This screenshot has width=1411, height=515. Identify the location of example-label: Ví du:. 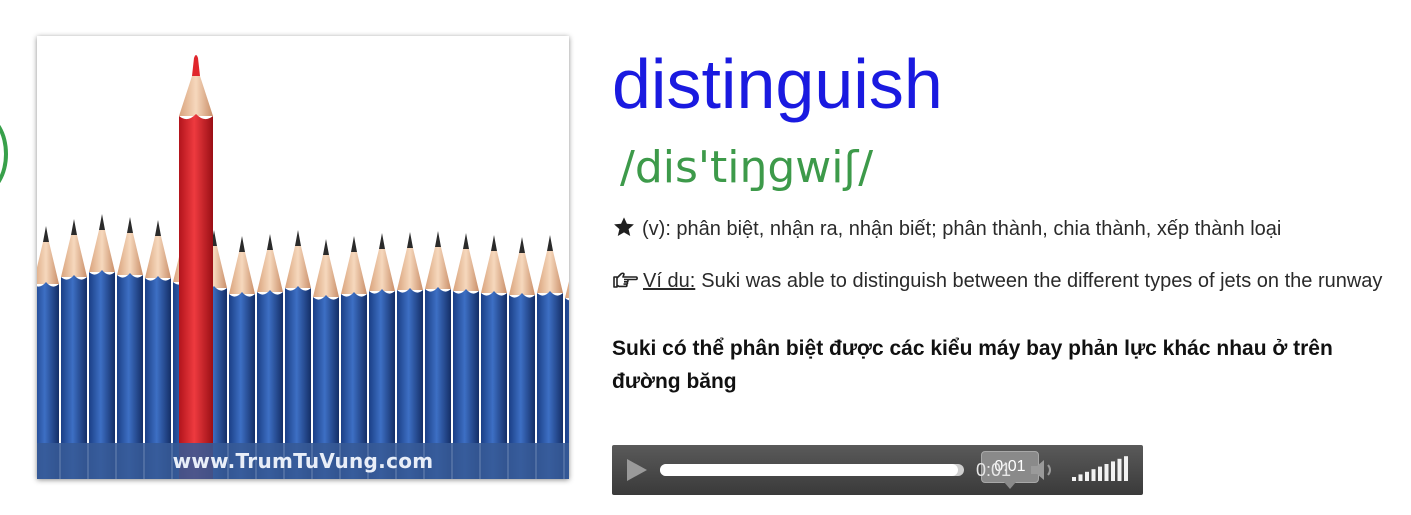
(669, 281).